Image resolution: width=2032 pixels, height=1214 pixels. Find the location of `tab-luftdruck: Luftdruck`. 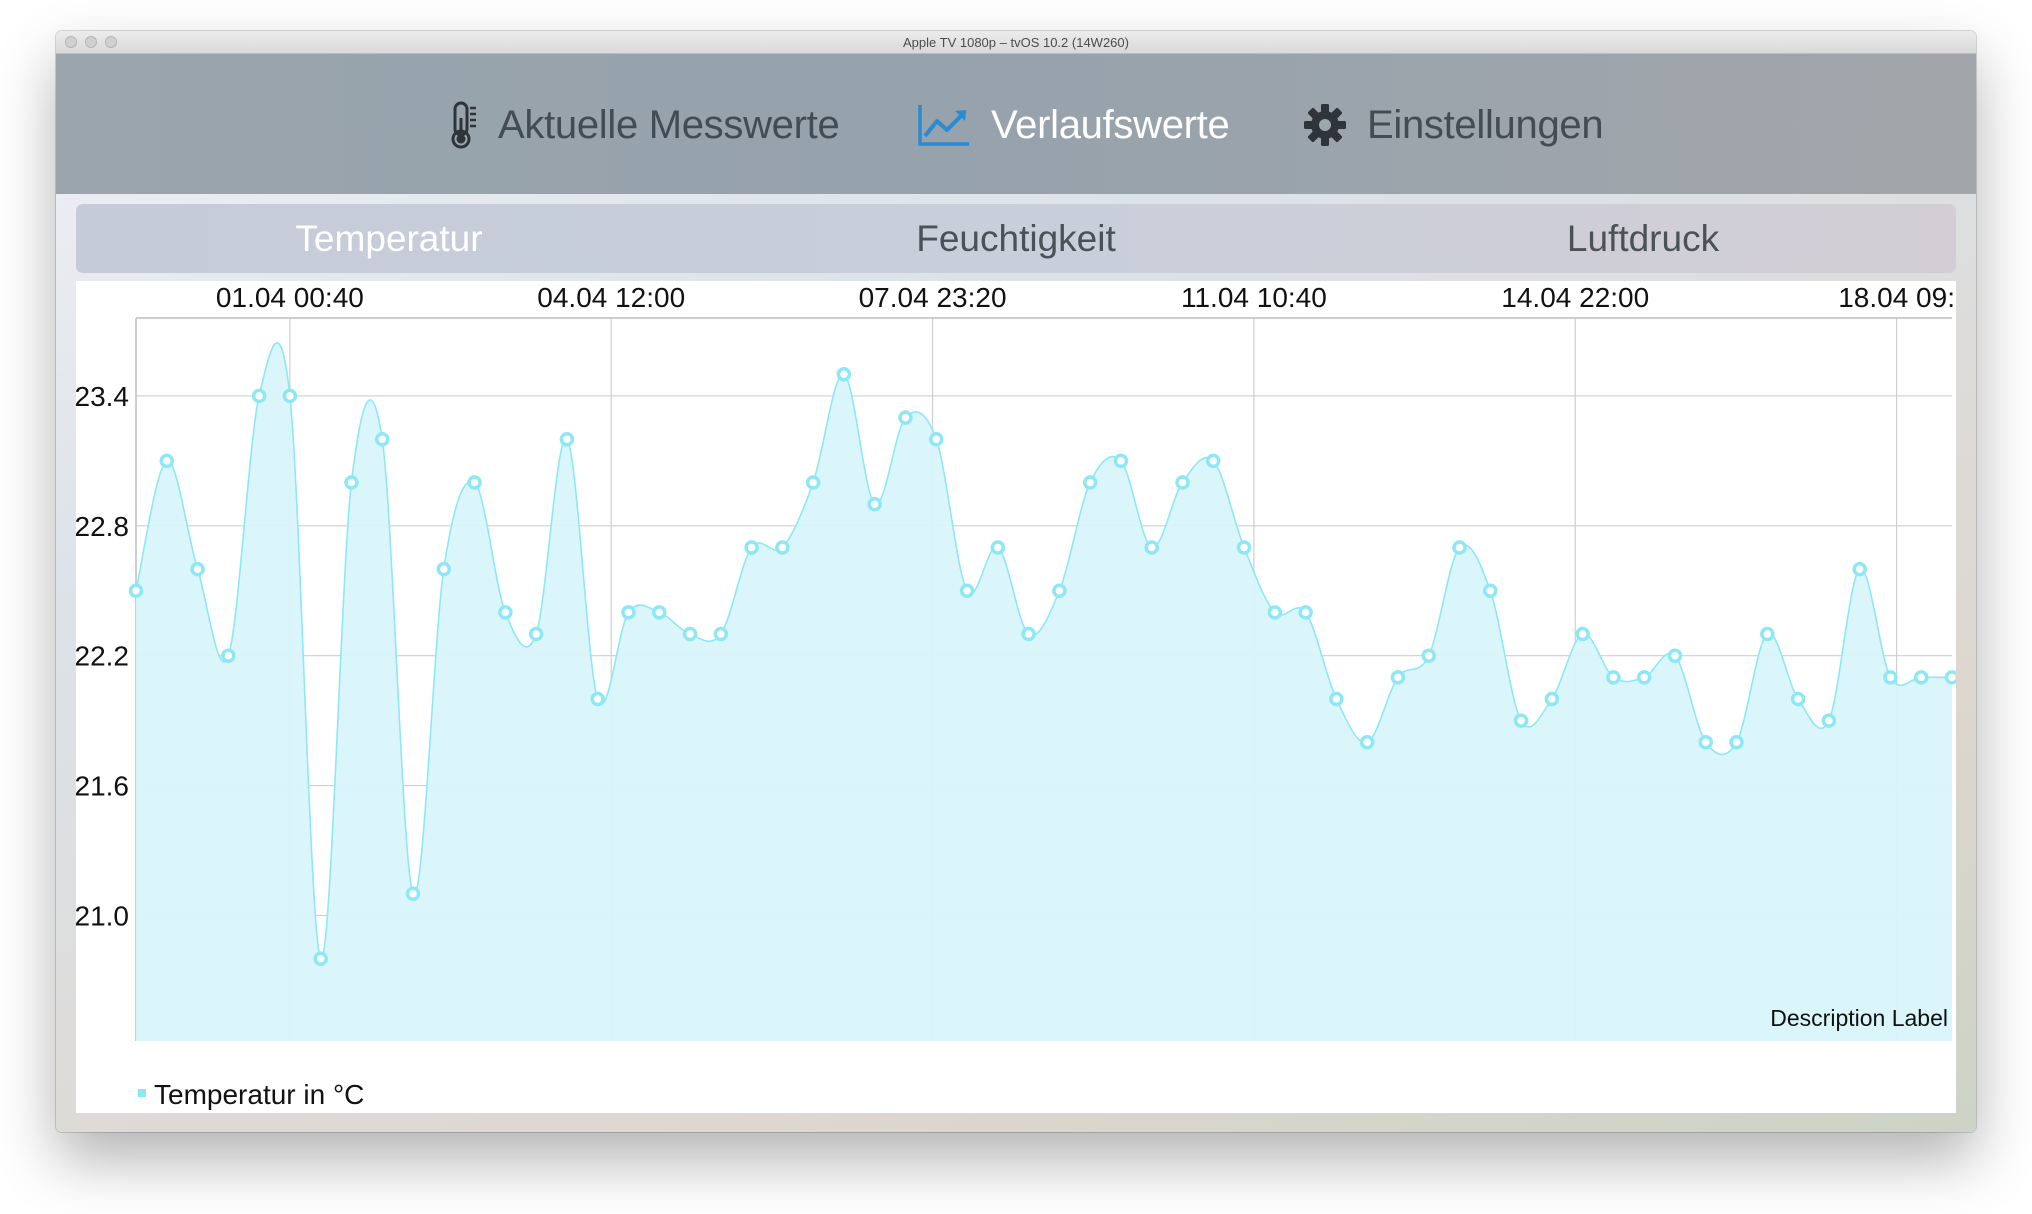

tab-luftdruck: Luftdruck is located at coordinates (1643, 238).